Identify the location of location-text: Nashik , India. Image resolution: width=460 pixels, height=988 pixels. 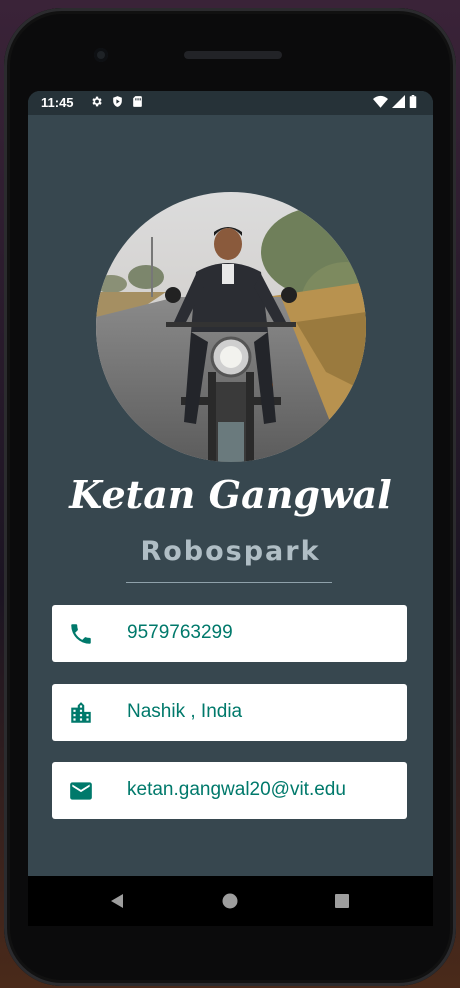
(185, 711).